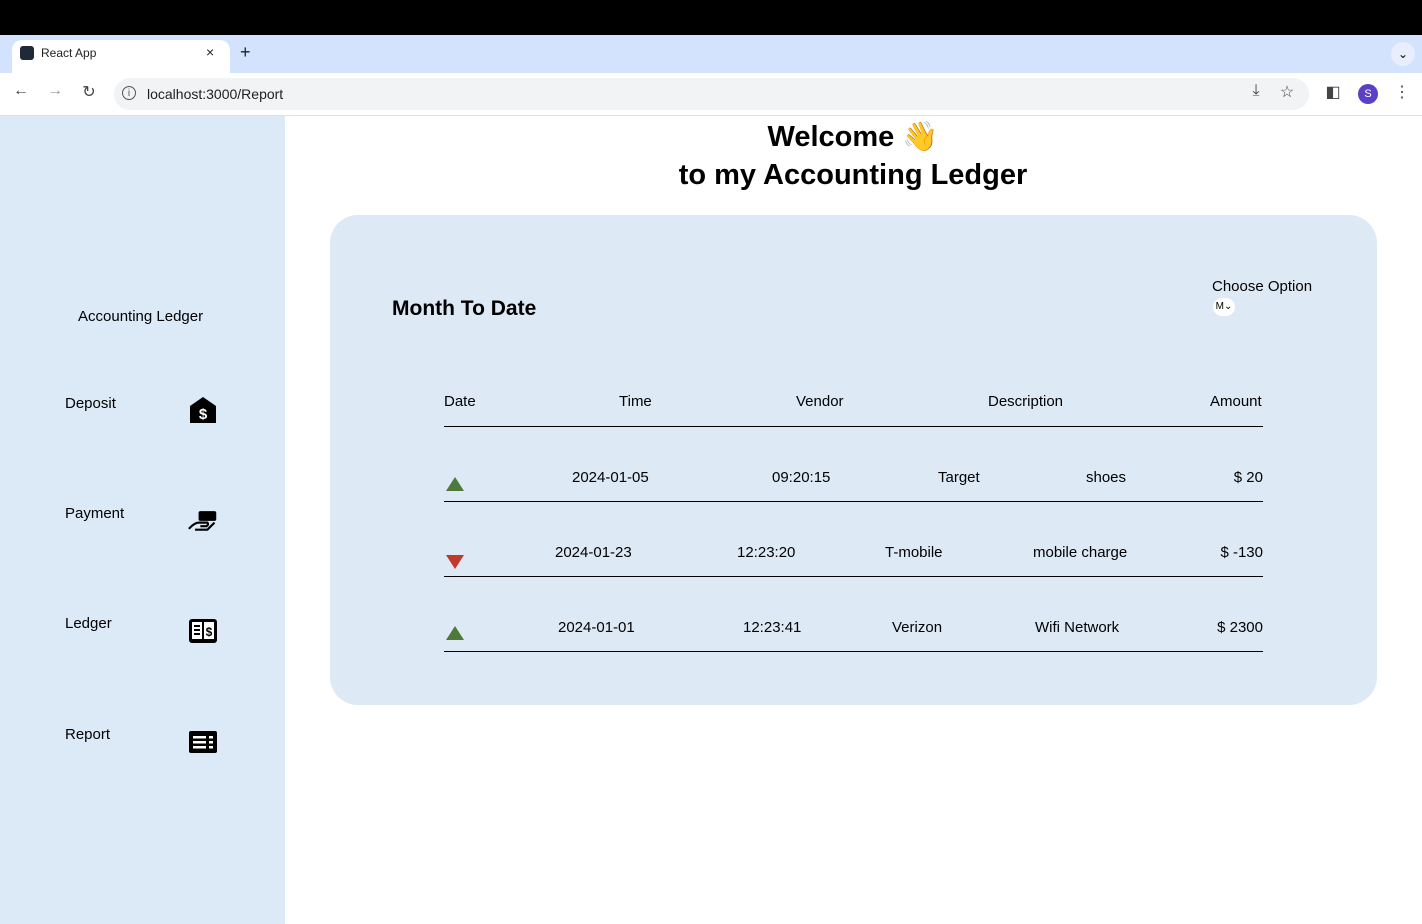  Describe the element at coordinates (1219, 306) in the screenshot. I see `period-select-value: M` at that location.